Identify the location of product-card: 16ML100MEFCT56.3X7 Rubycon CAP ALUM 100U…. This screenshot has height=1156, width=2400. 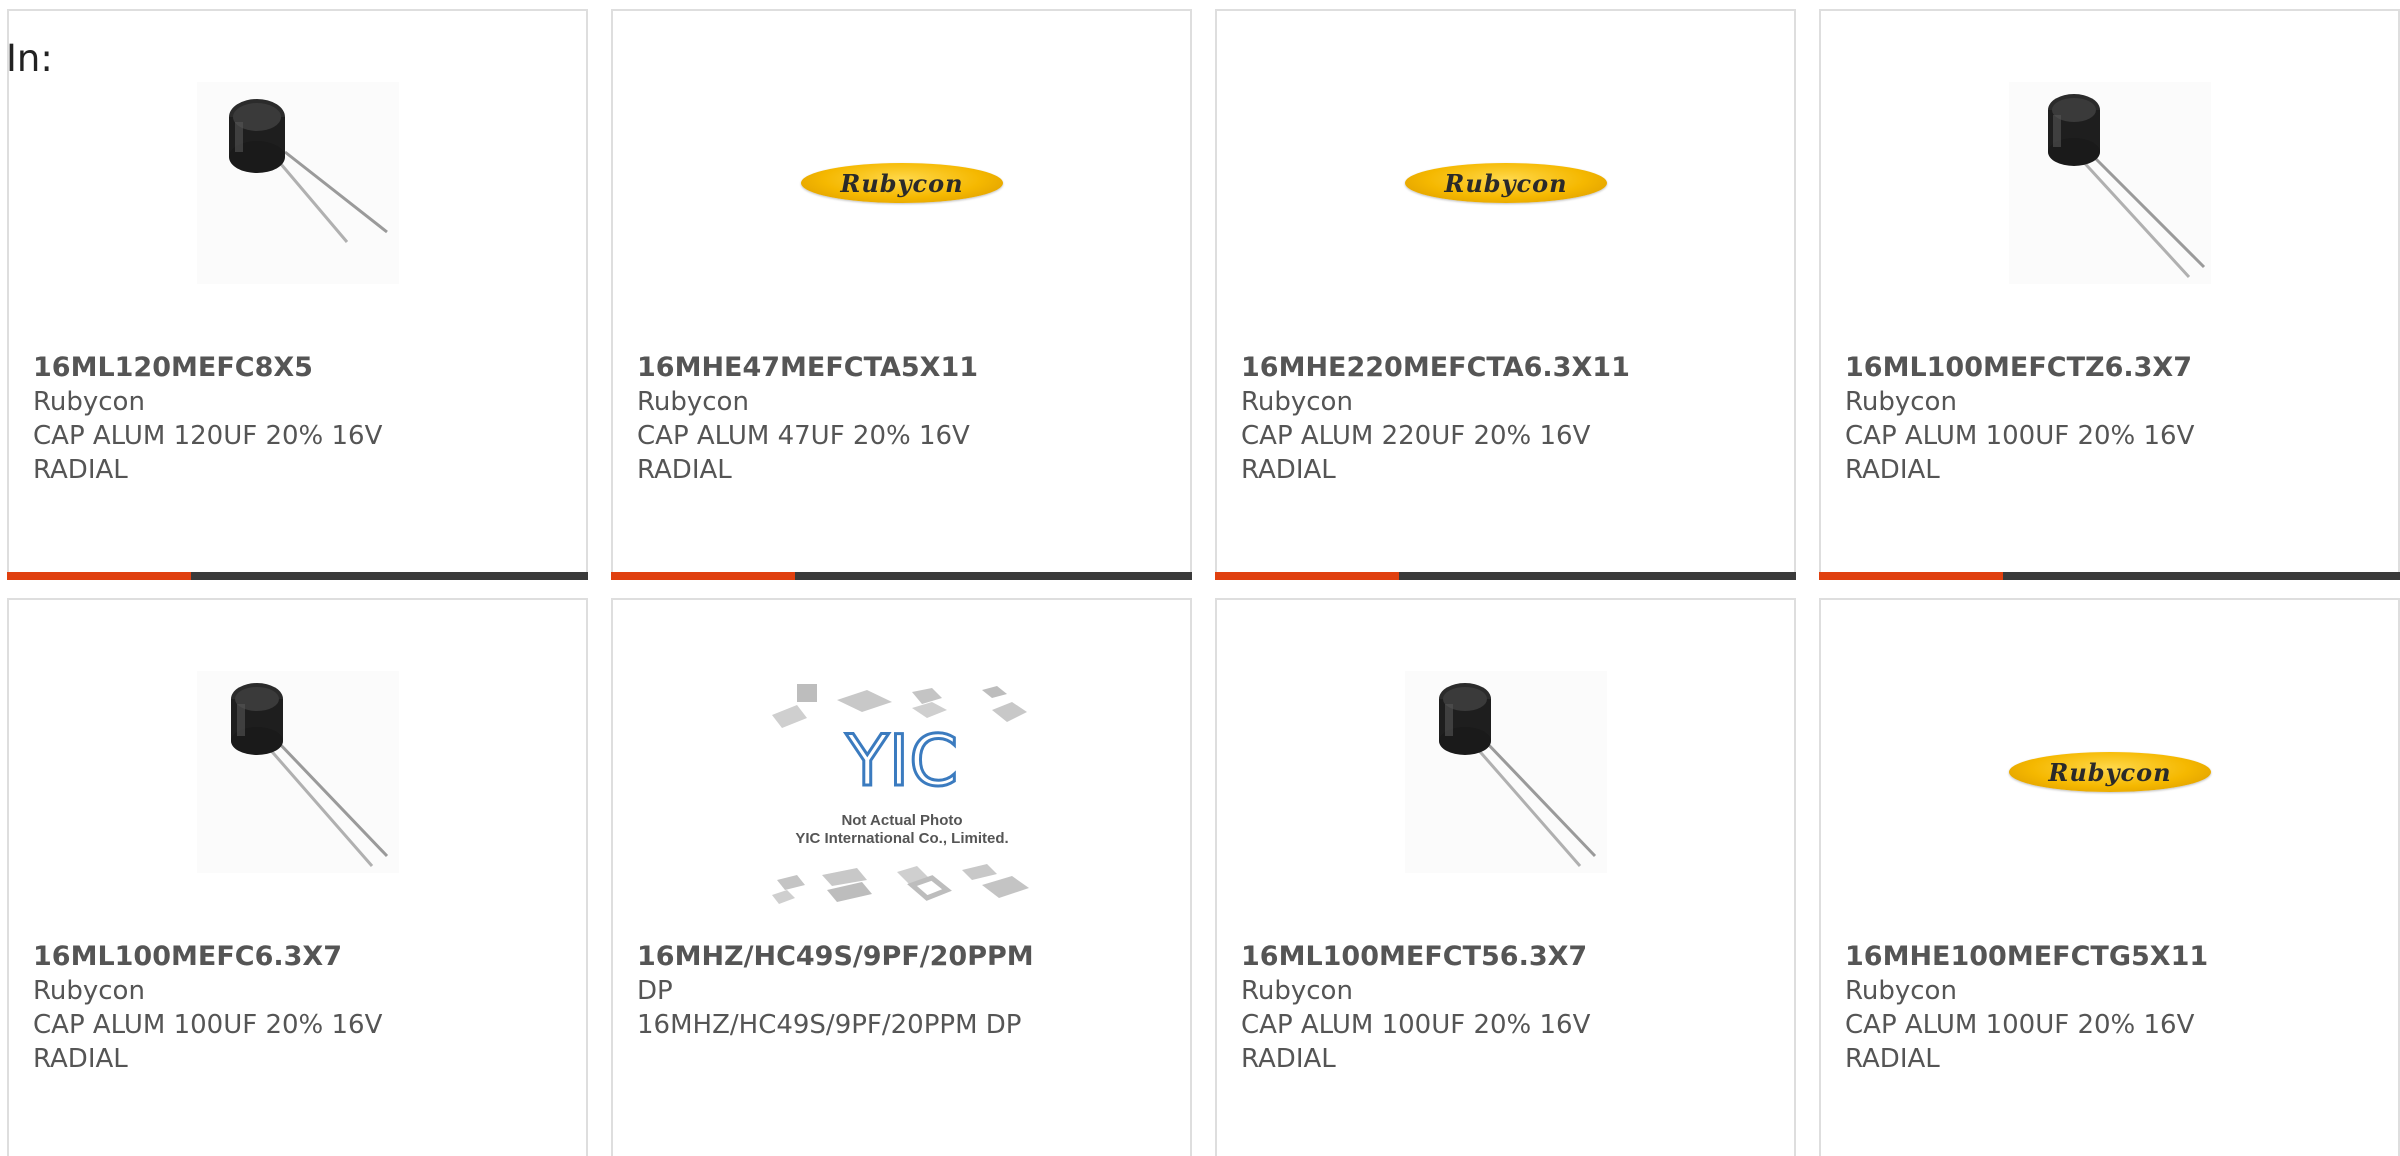
(1505, 877).